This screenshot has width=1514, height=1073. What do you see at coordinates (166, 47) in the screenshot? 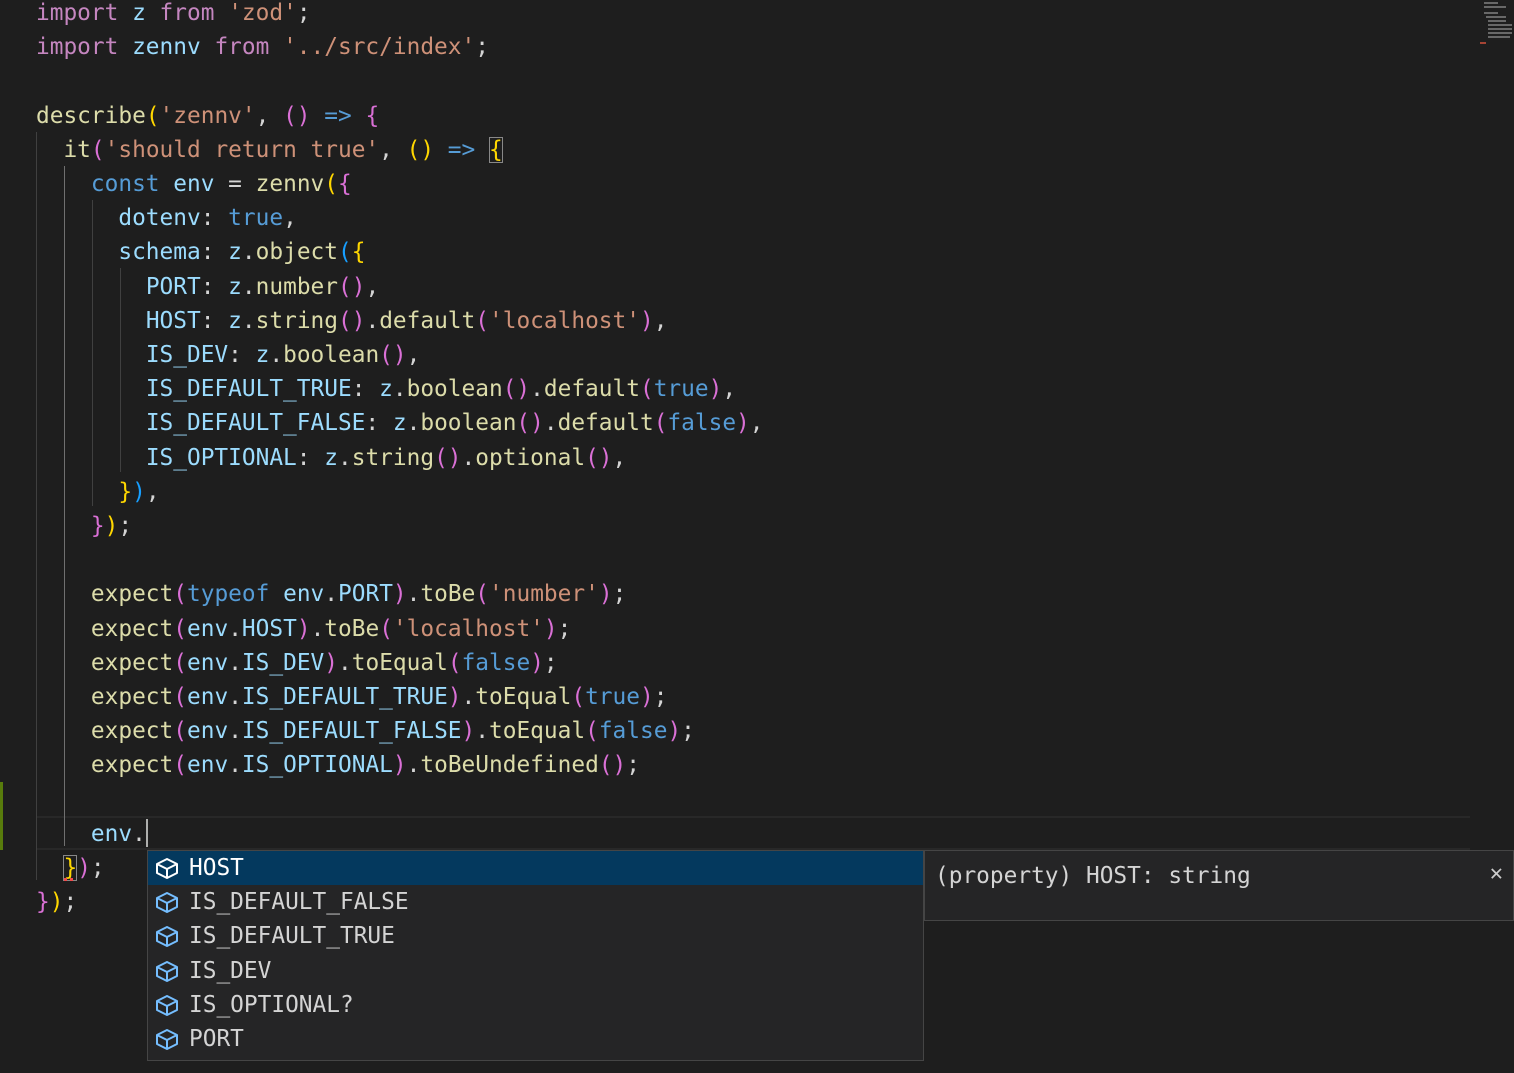
I see `code-token: zennv` at bounding box center [166, 47].